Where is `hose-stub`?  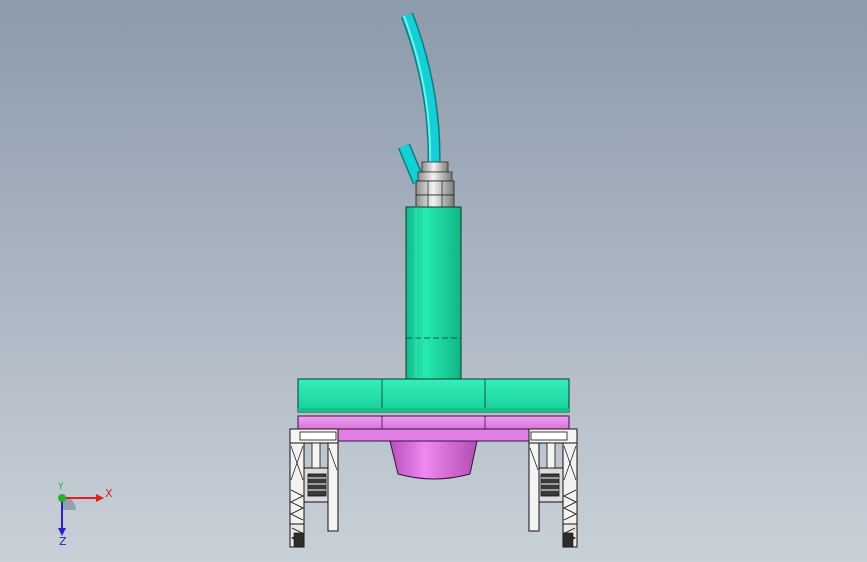
hose-stub is located at coordinates (411, 164).